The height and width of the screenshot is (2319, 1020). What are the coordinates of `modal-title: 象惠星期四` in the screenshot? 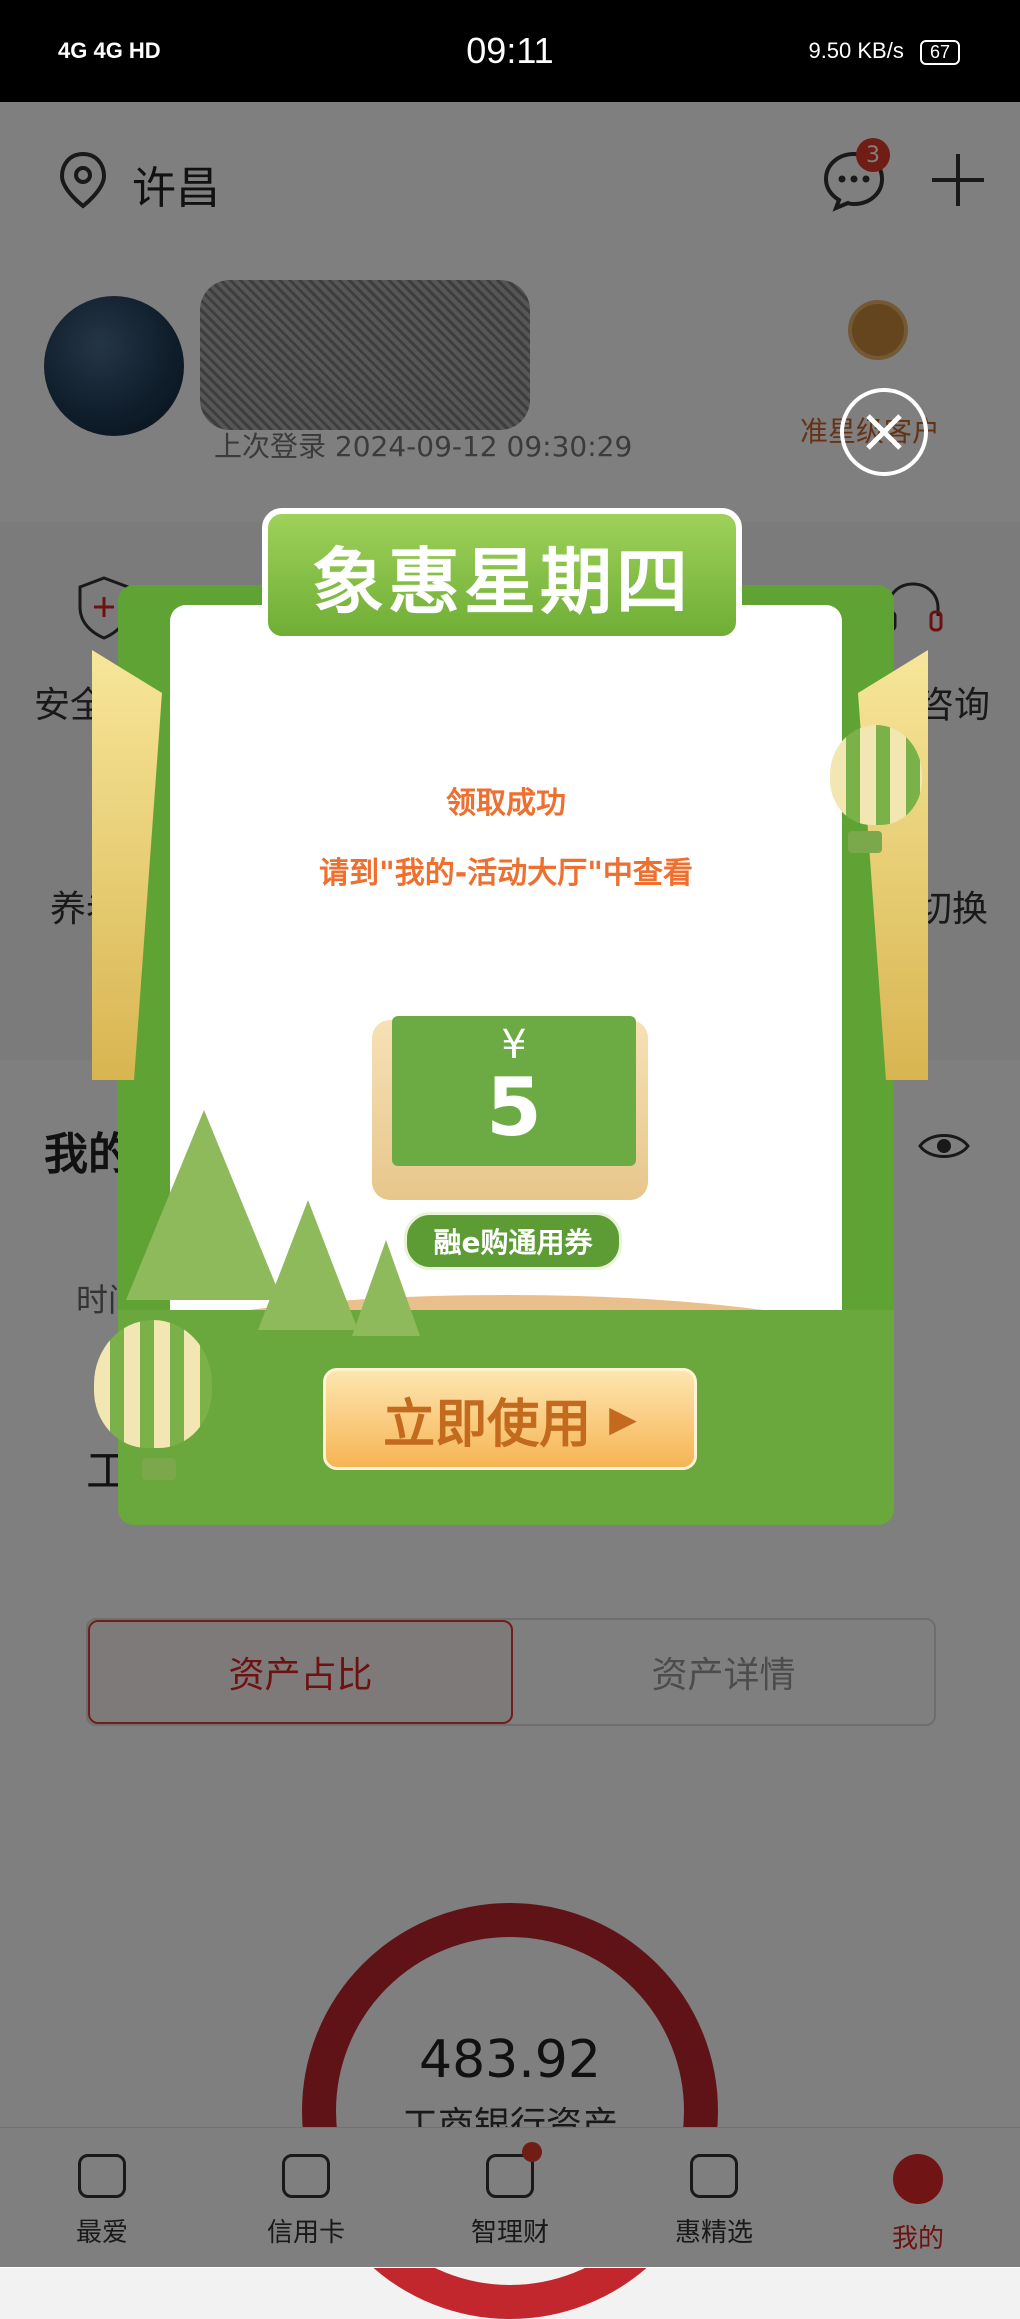 It's located at (502, 575).